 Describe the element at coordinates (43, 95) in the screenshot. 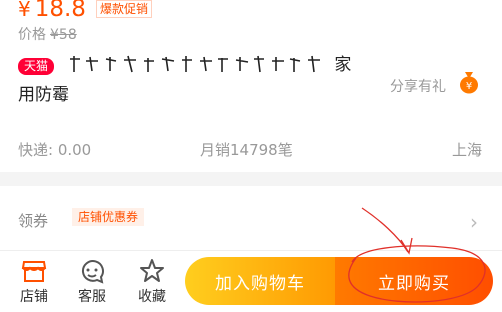

I see `product-title-text: 用防霉` at that location.